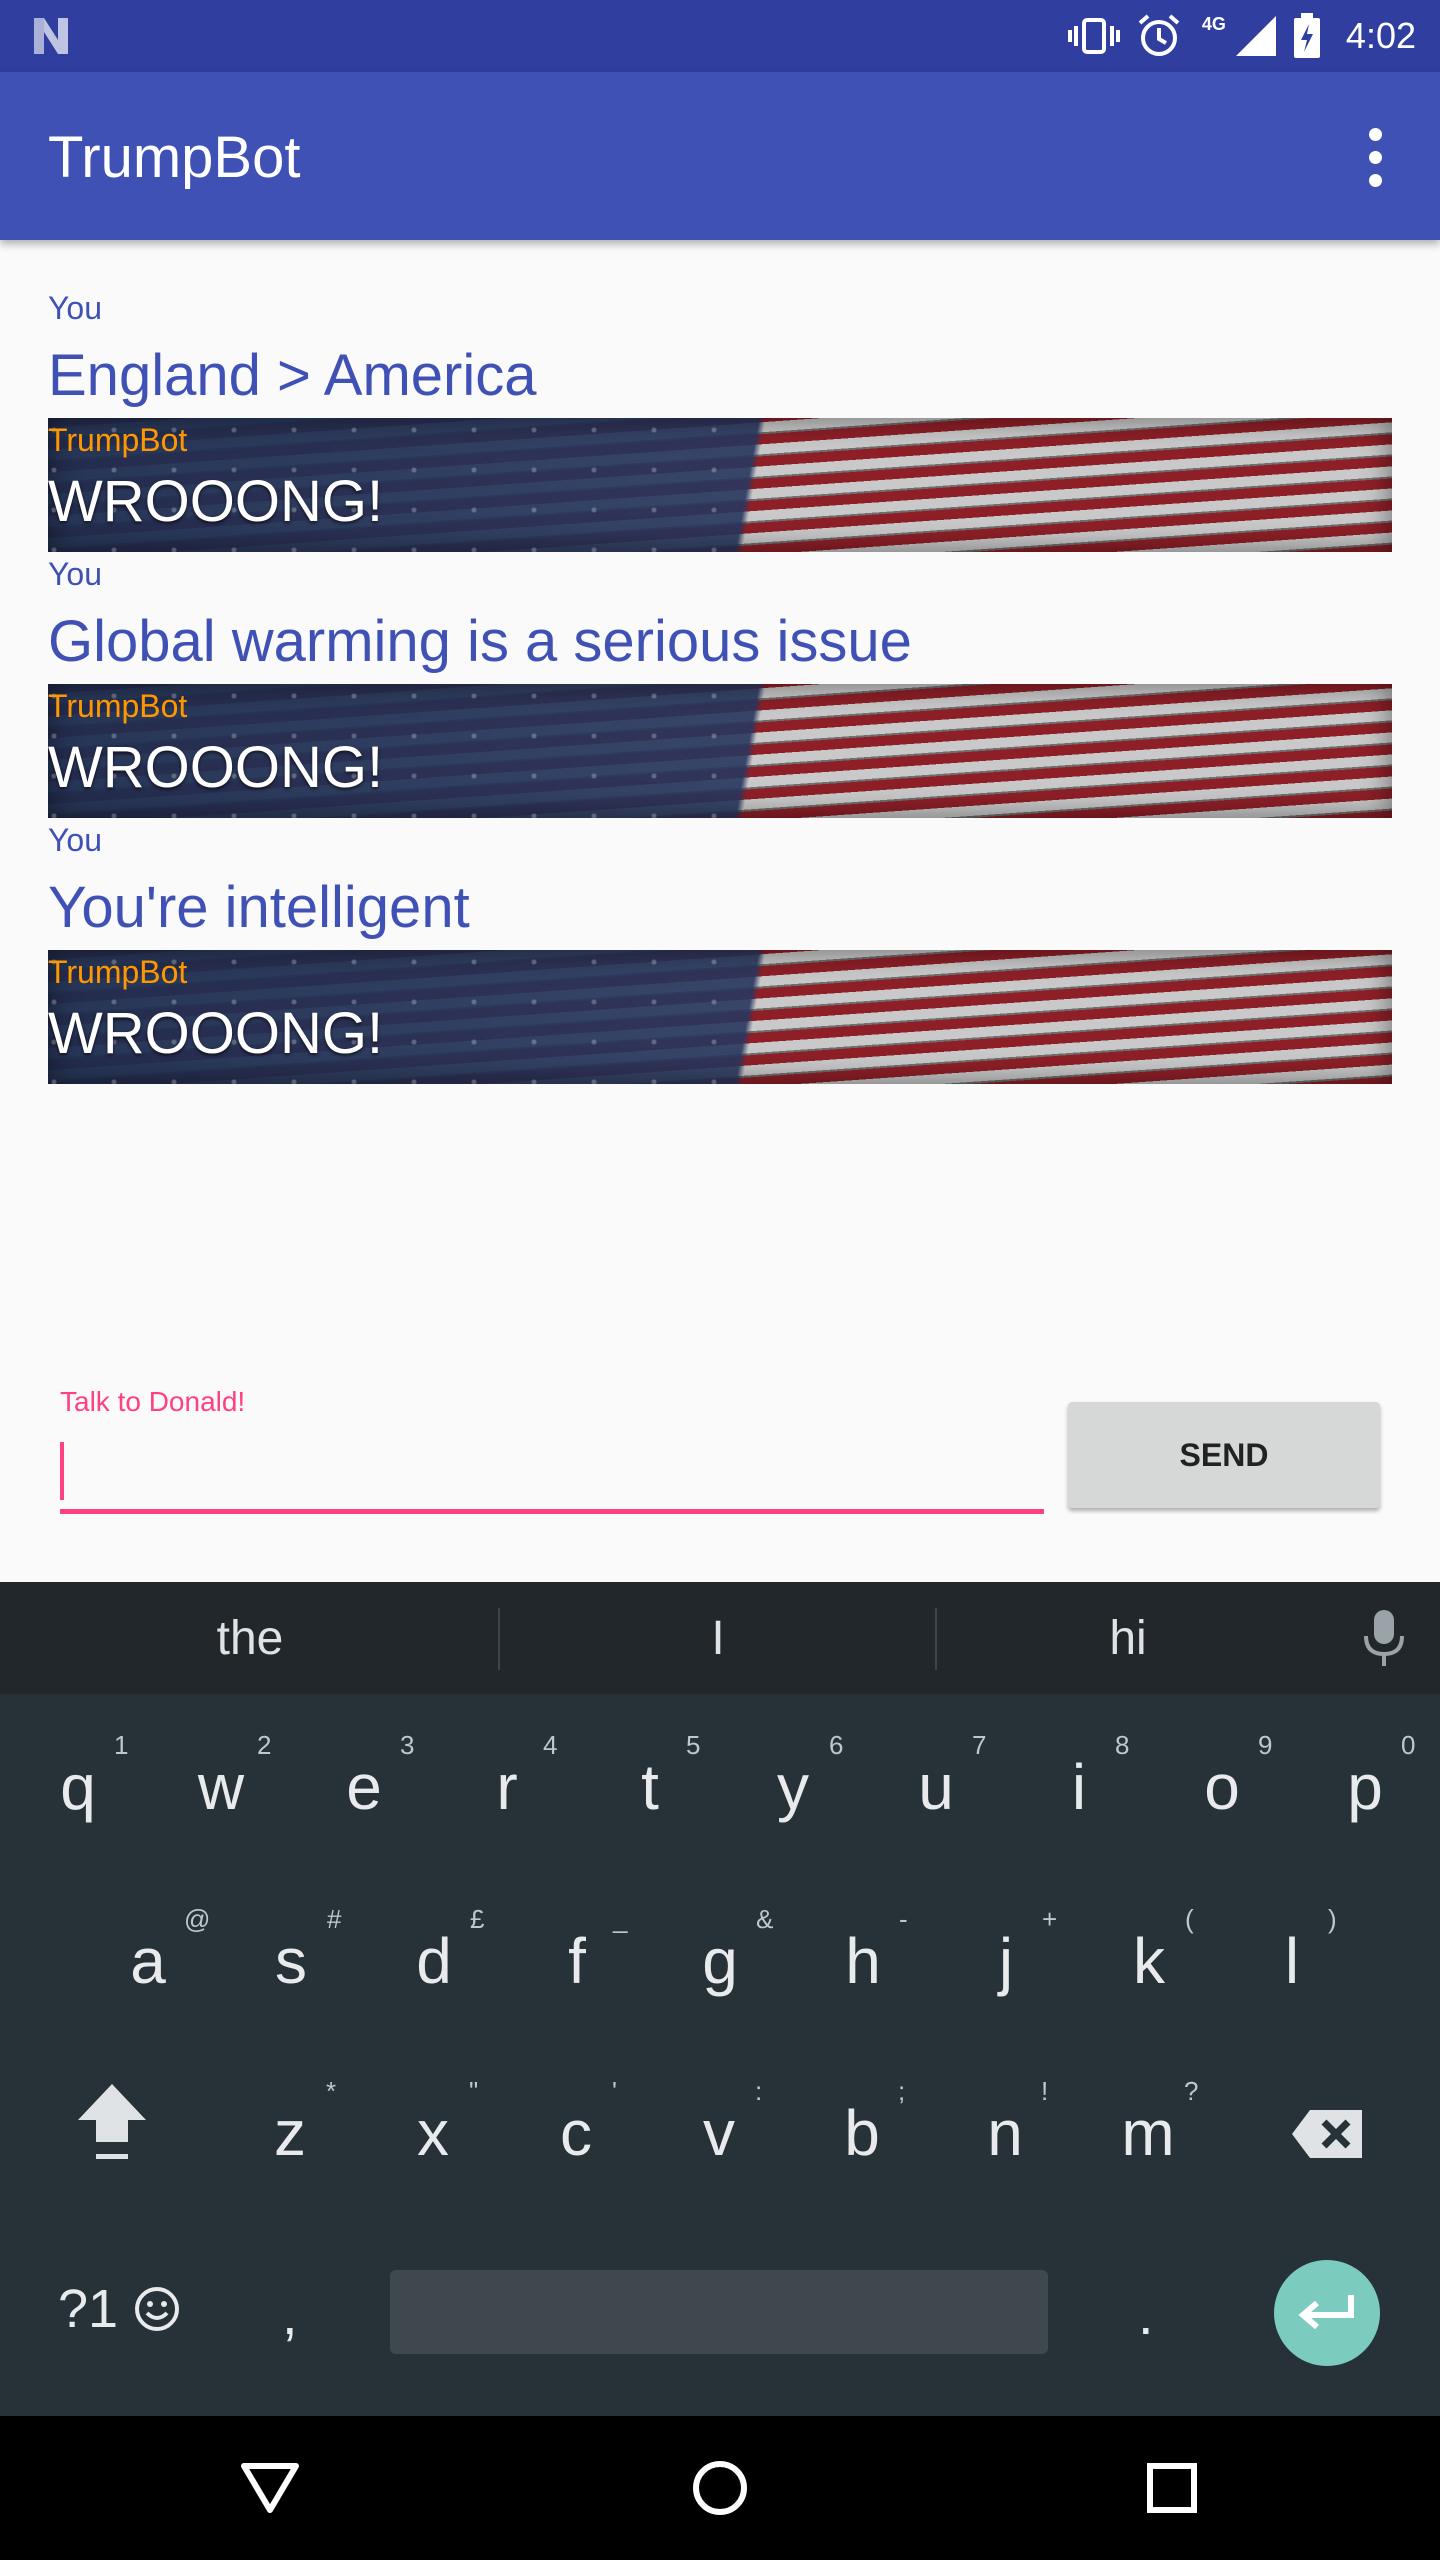 The height and width of the screenshot is (2560, 1440). What do you see at coordinates (719, 2123) in the screenshot?
I see `key-v: v:` at bounding box center [719, 2123].